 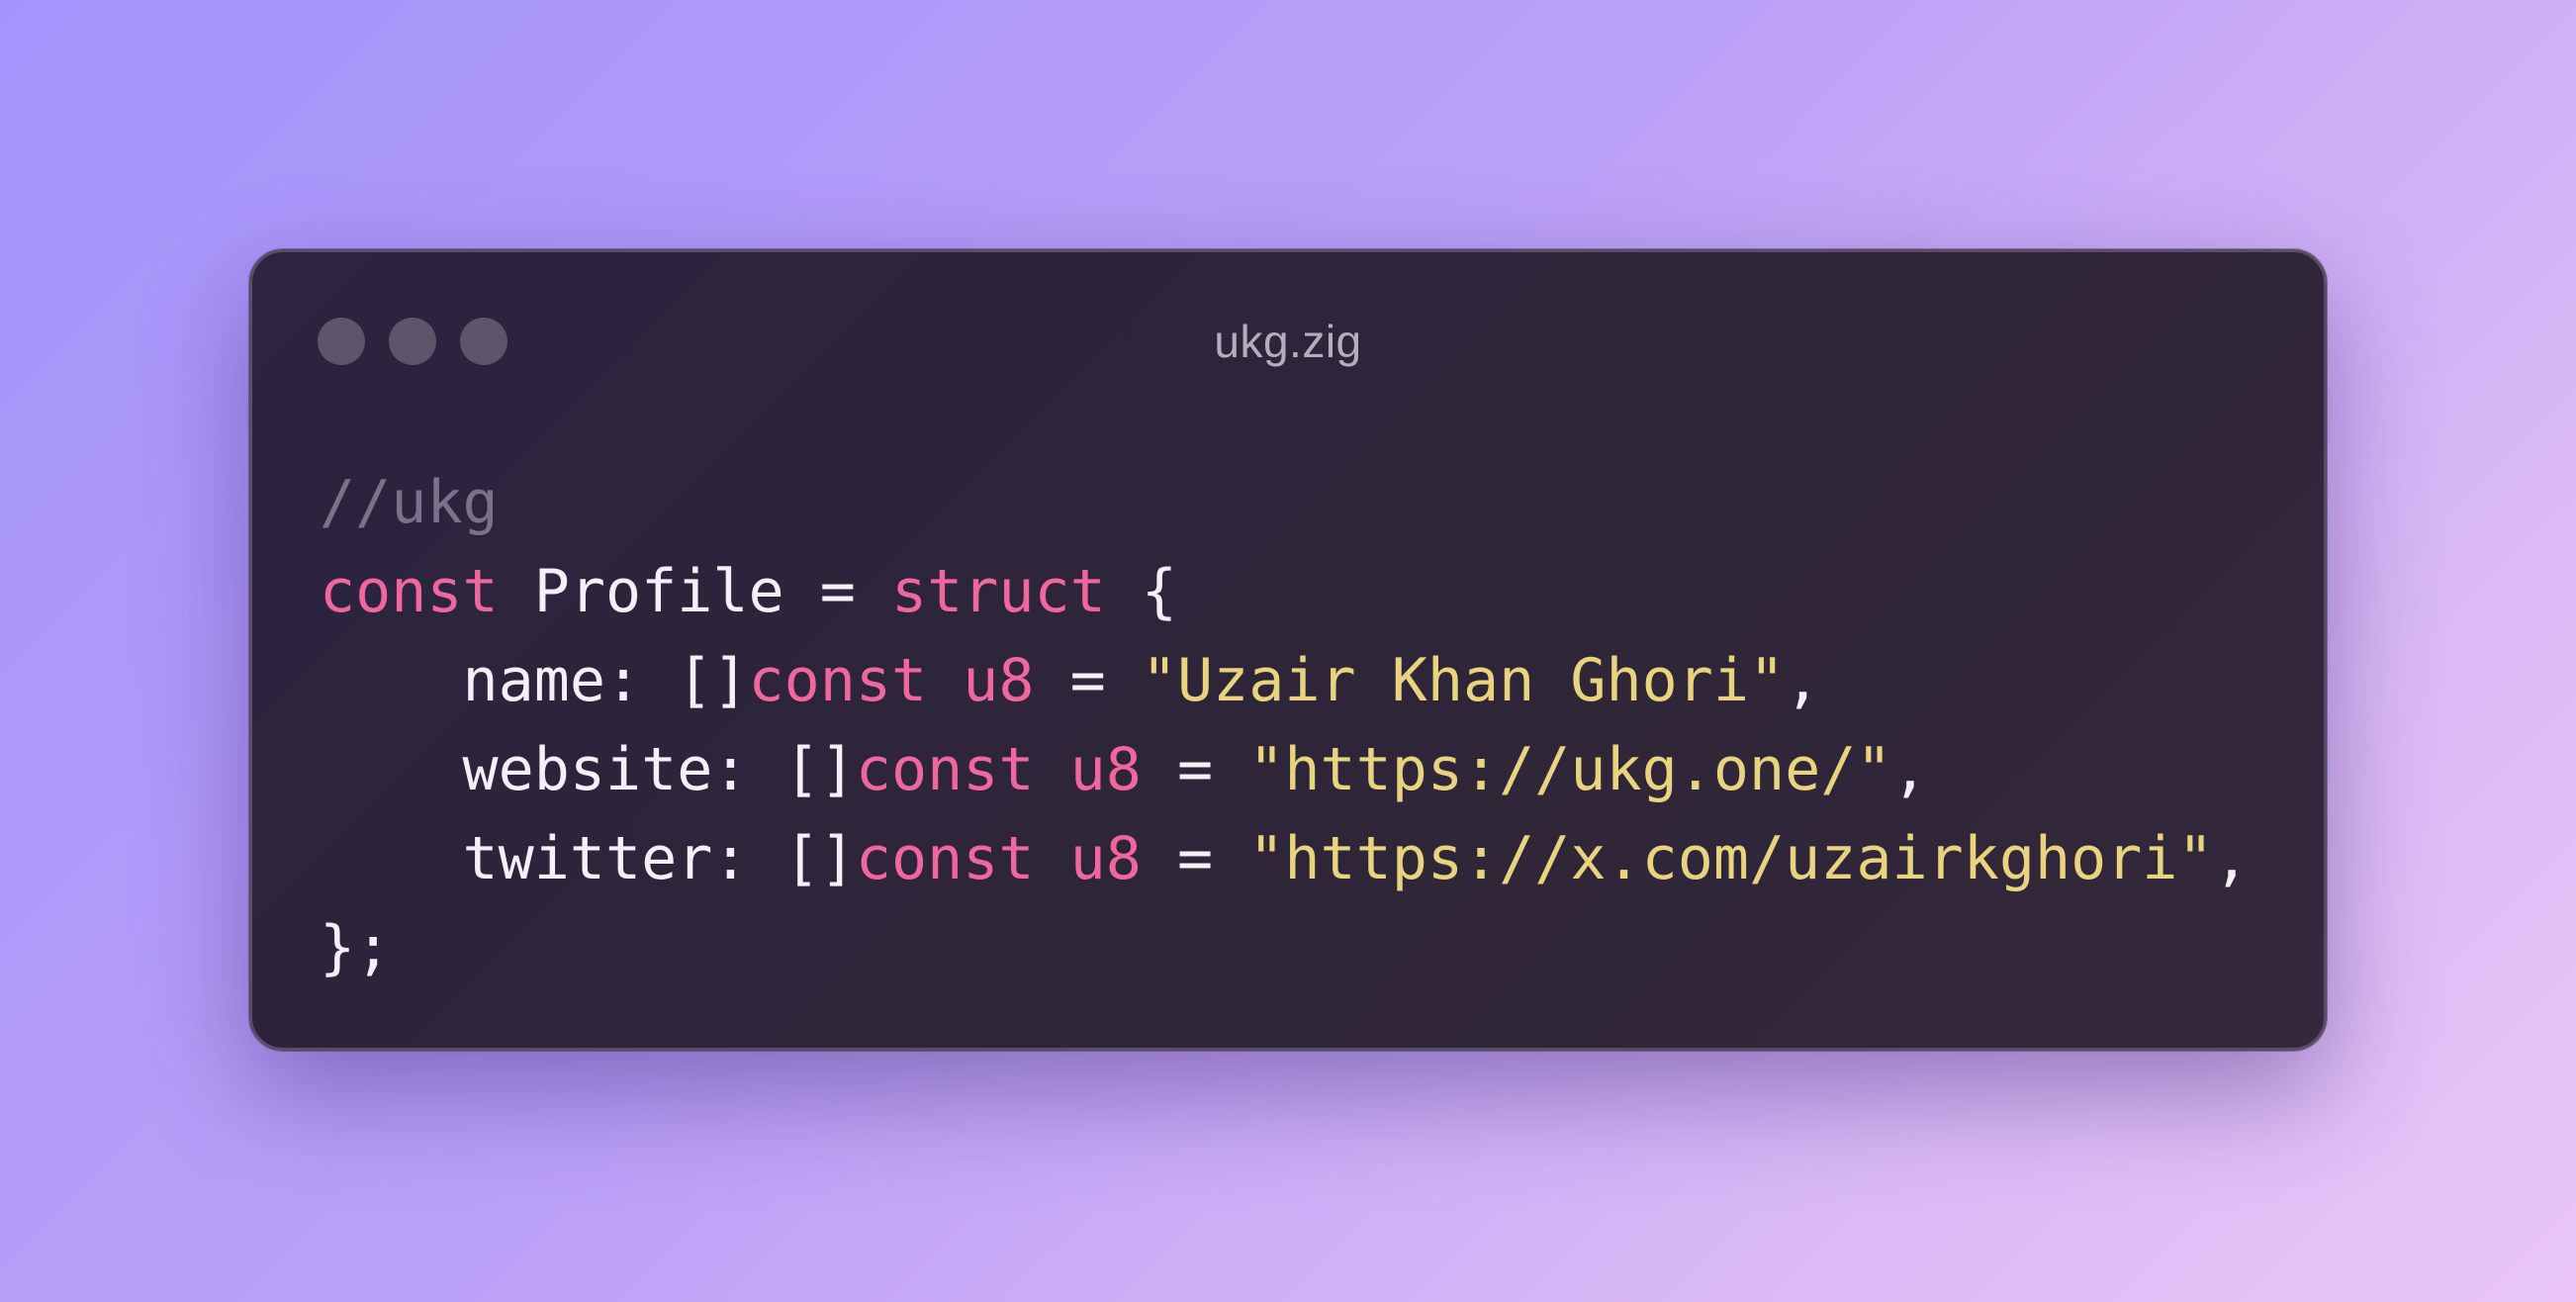 What do you see at coordinates (998, 591) in the screenshot?
I see `code-token-keyword: struct` at bounding box center [998, 591].